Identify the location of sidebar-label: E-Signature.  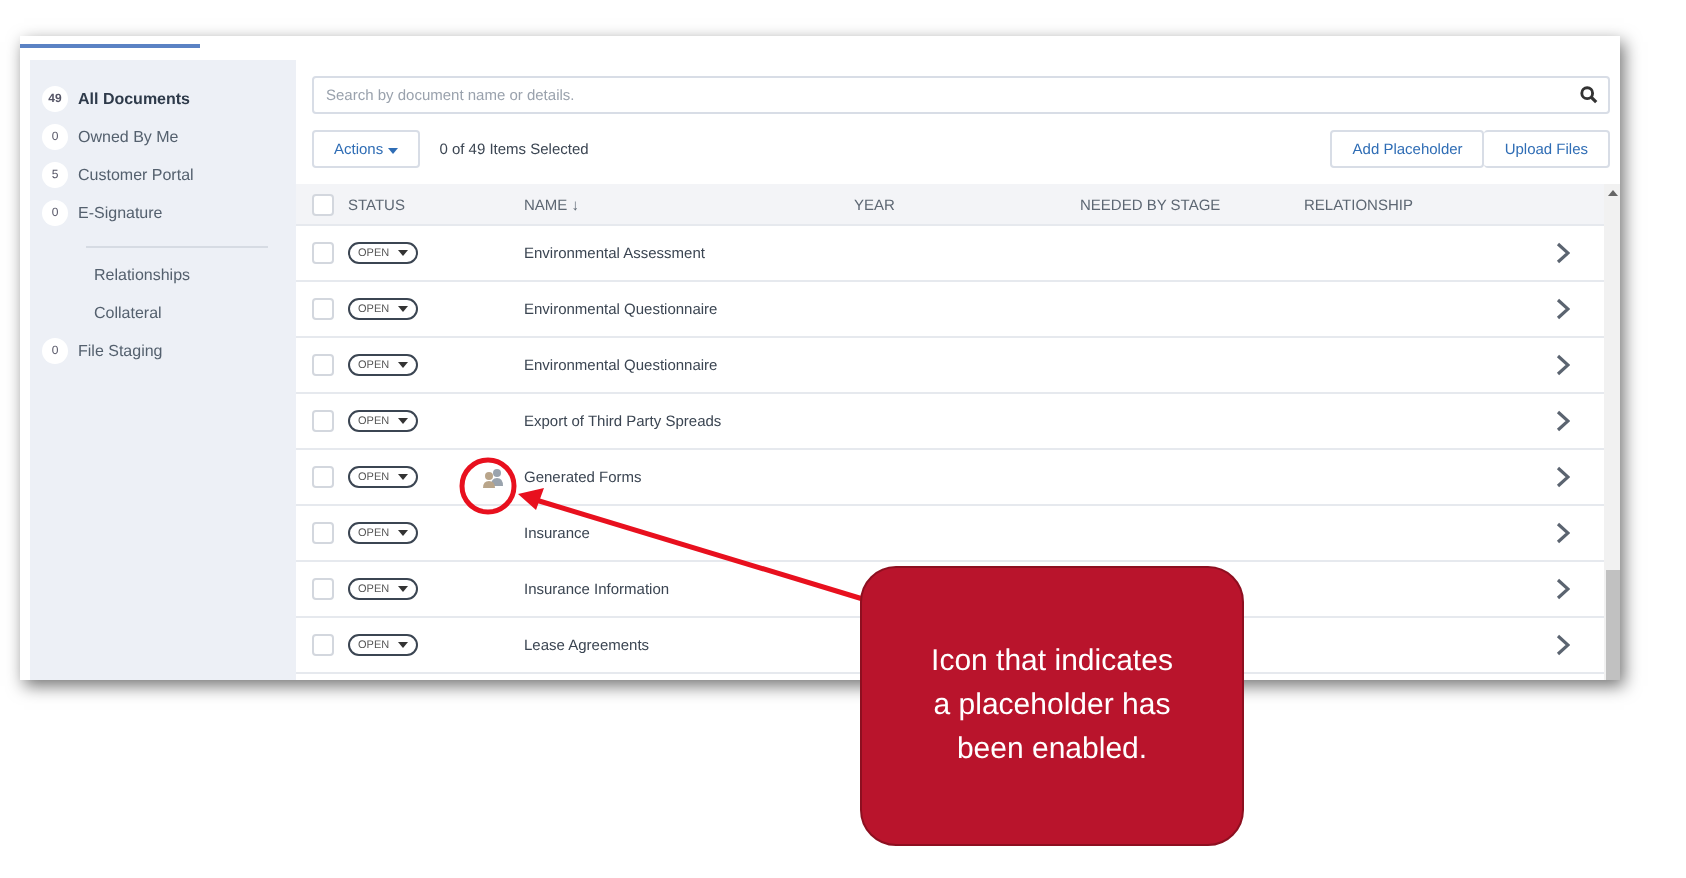
(120, 213).